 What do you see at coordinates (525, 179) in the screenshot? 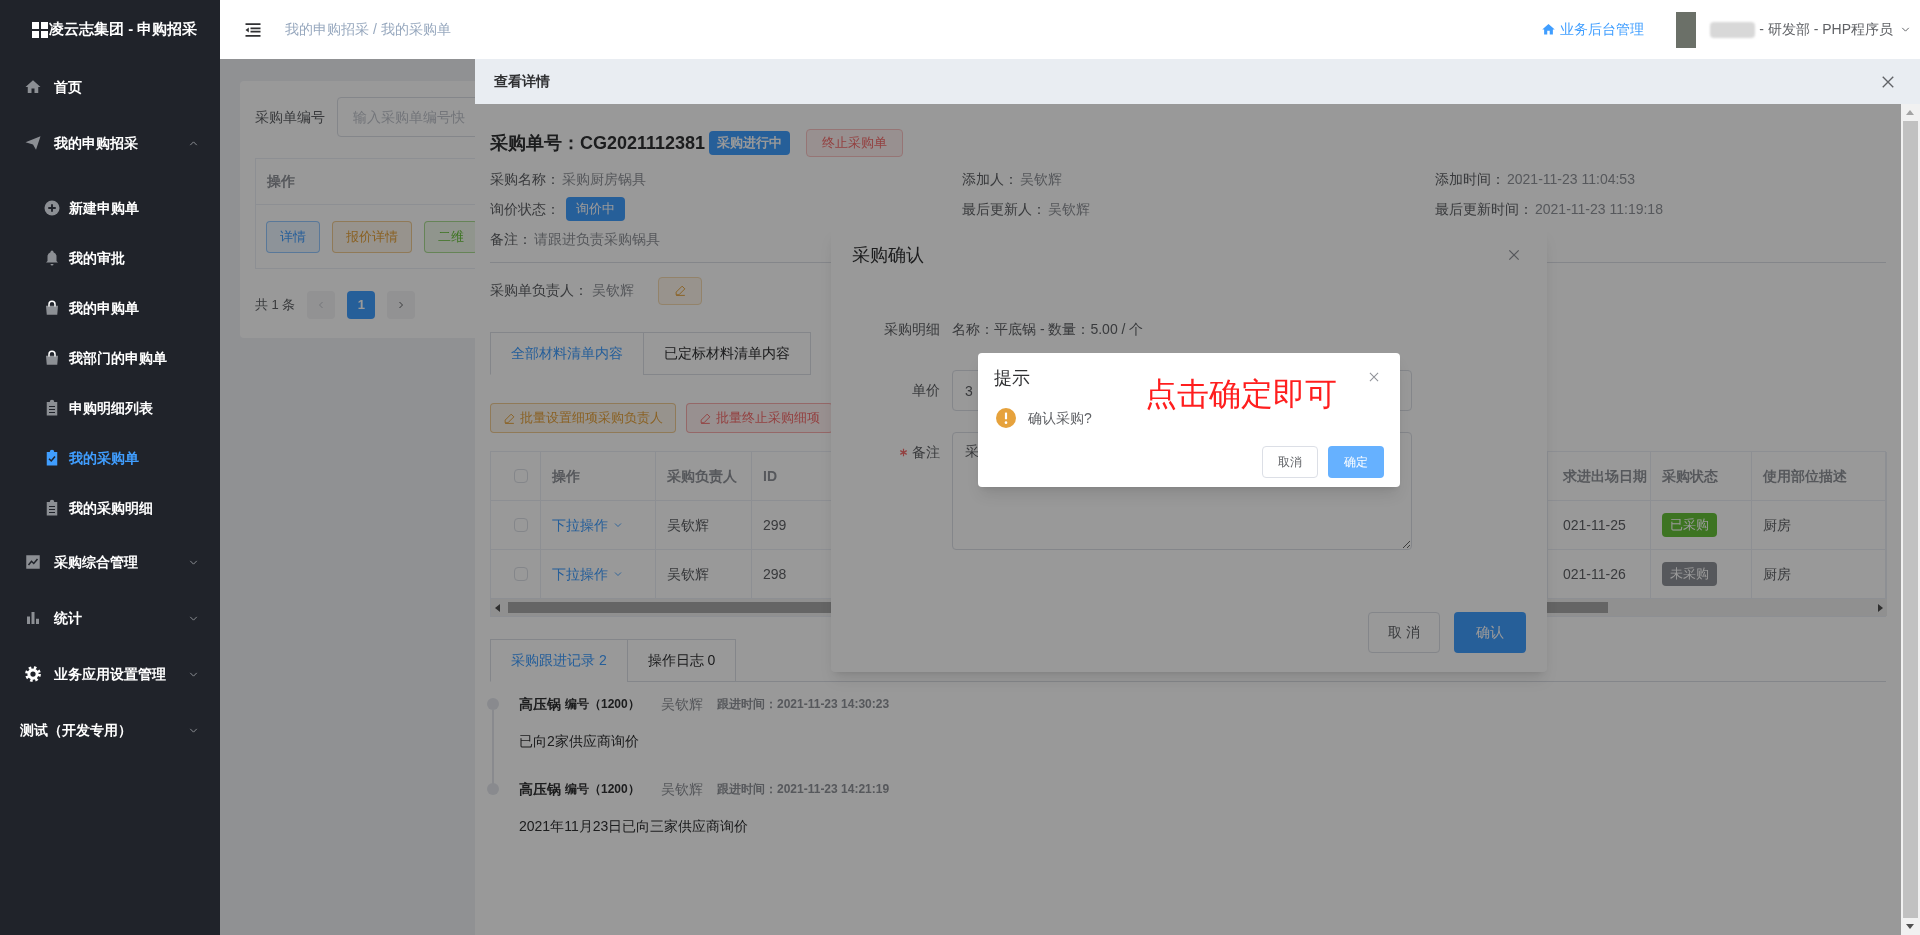
I see `field-label: 采购名称：` at bounding box center [525, 179].